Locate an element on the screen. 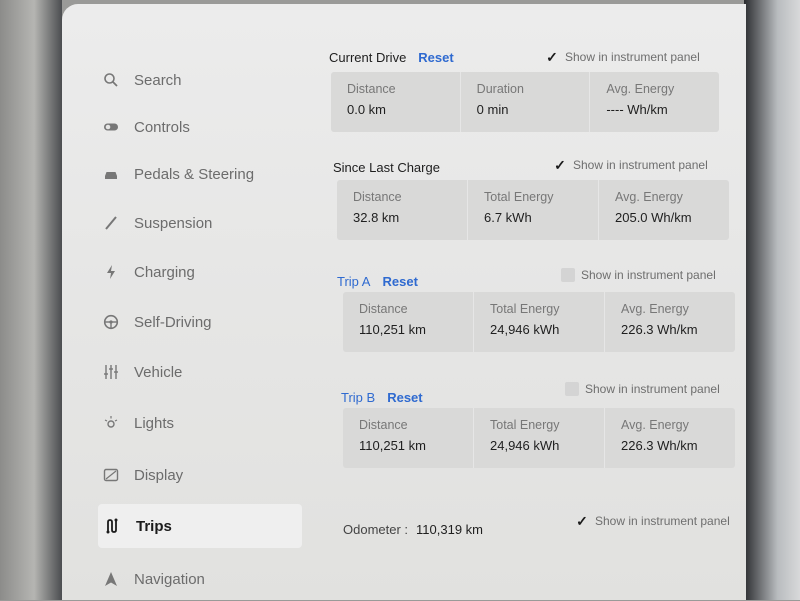  trip-a-title: Trip A is located at coordinates (354, 281).